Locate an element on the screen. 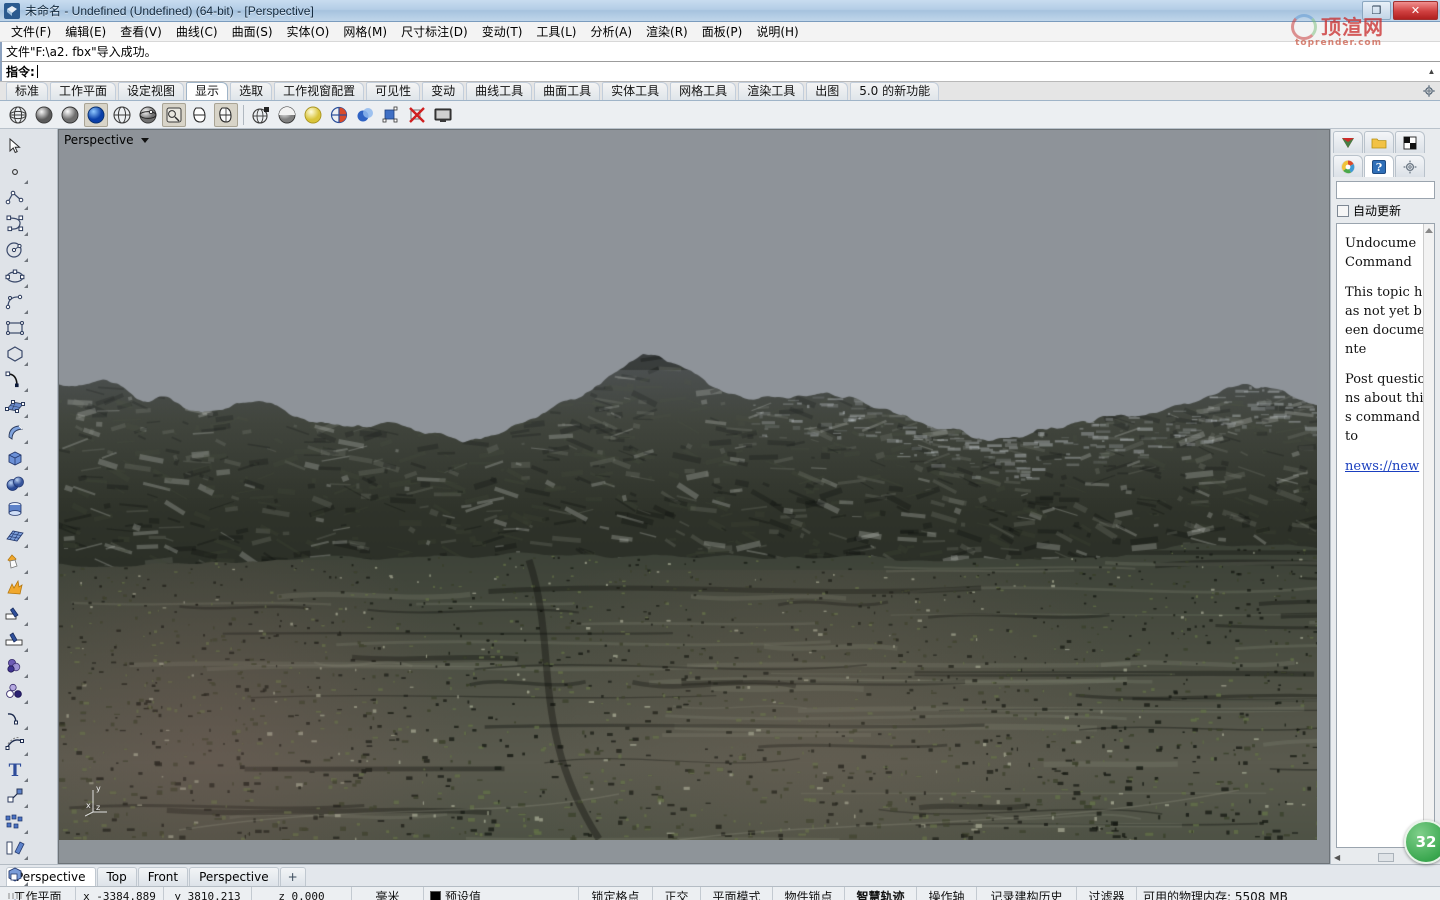  xray-display-icon is located at coordinates (122, 115).